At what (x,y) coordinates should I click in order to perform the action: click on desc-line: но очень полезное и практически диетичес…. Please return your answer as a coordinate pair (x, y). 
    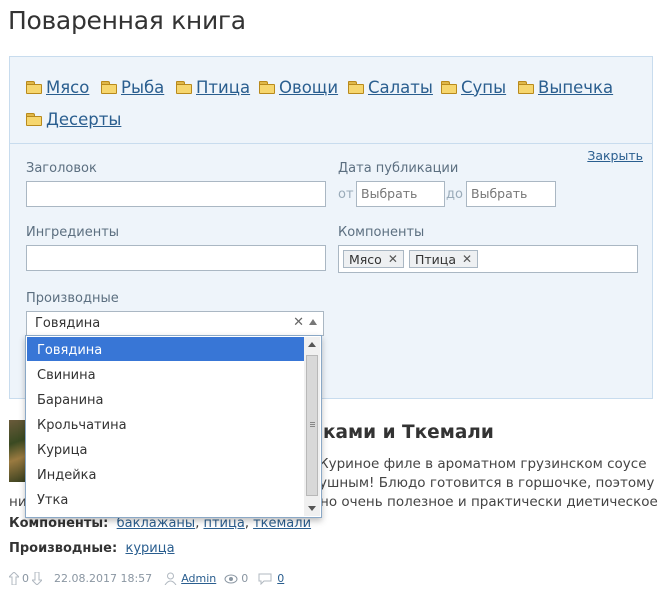
    Looking at the image, I should click on (489, 502).